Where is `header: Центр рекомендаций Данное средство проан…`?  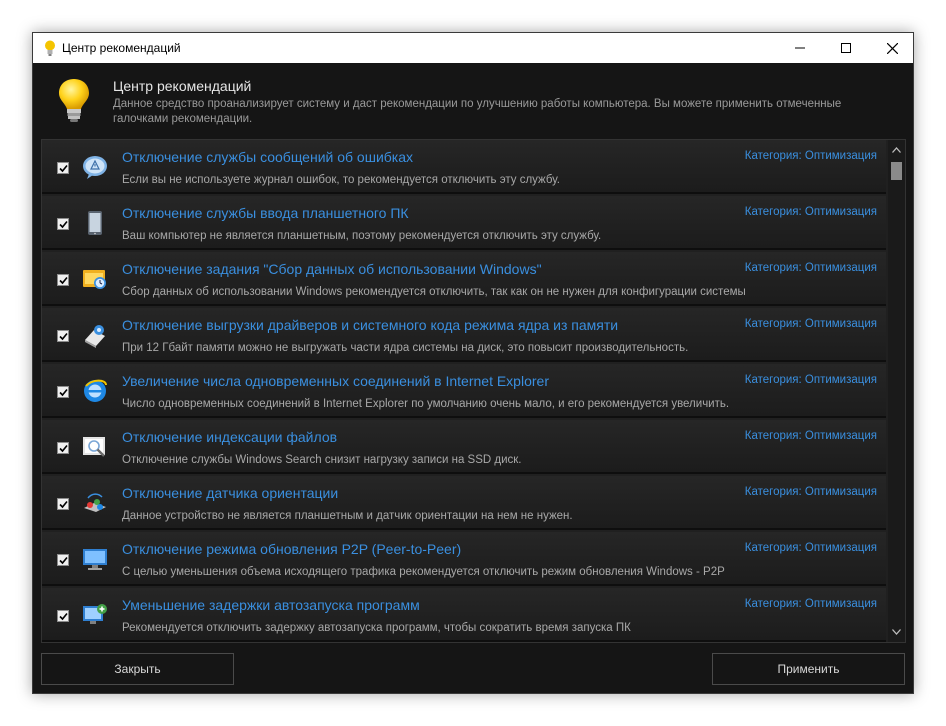 header: Центр рекомендаций Данное средство проан… is located at coordinates (473, 101).